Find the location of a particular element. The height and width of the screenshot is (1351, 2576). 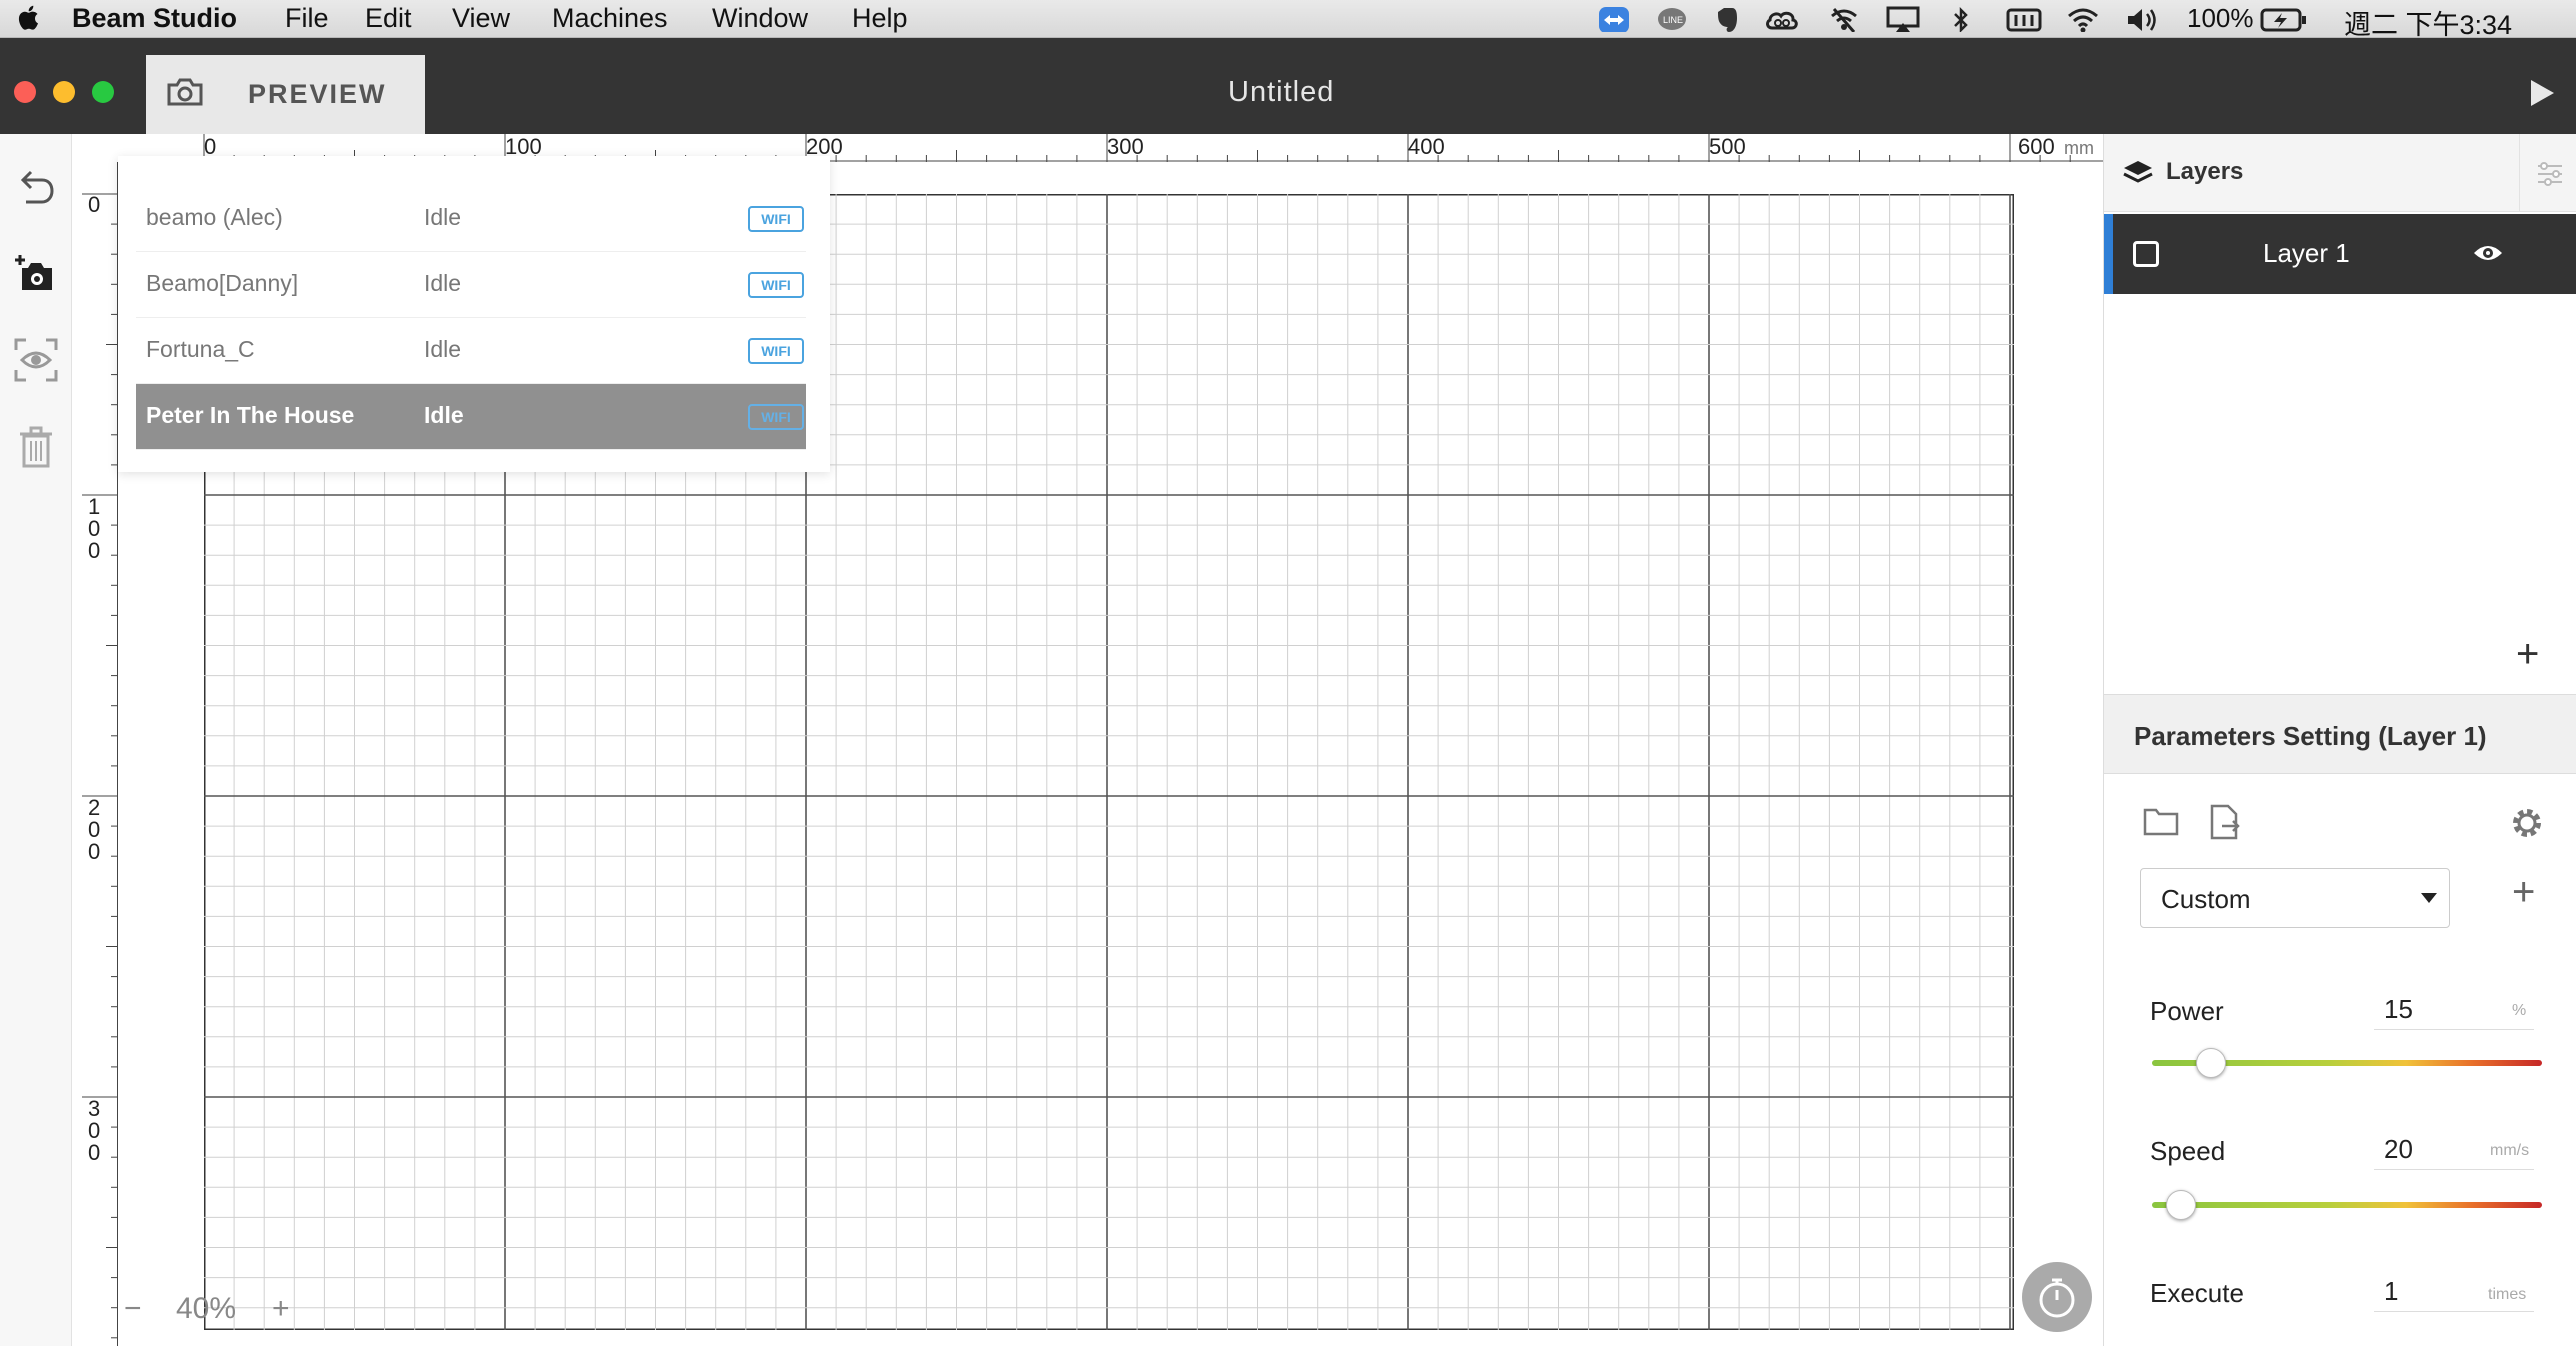

ruler-label-left-100: 100 is located at coordinates (94, 528).